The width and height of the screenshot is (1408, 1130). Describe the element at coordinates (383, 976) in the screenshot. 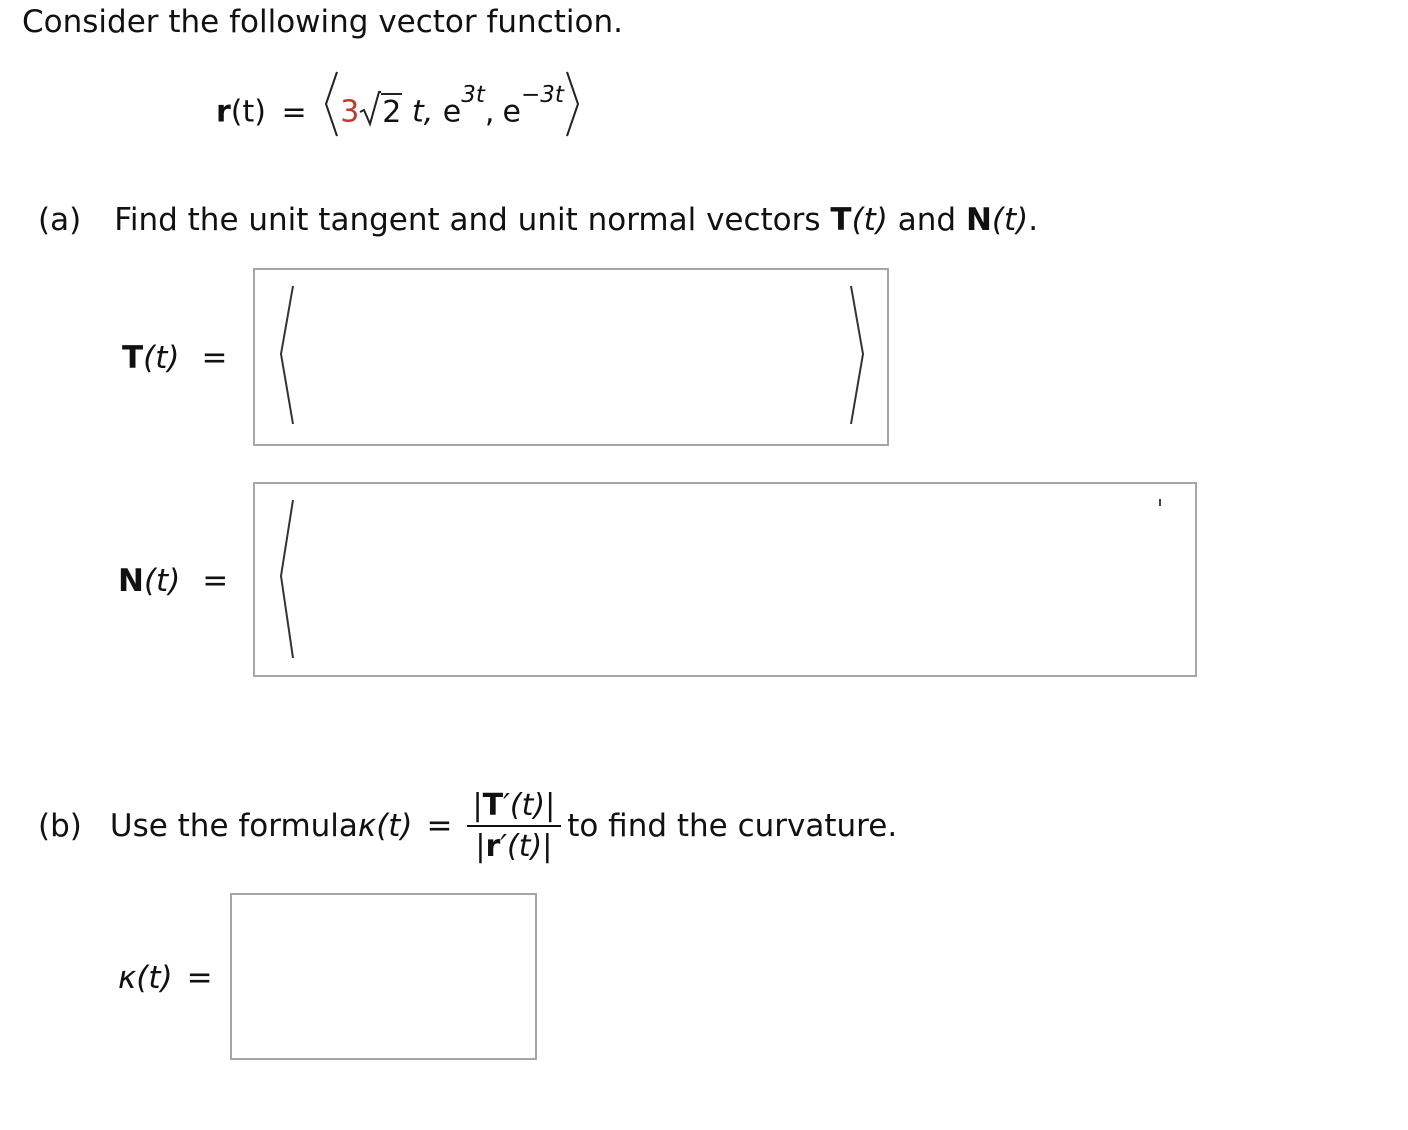

I see `curvature-input` at that location.